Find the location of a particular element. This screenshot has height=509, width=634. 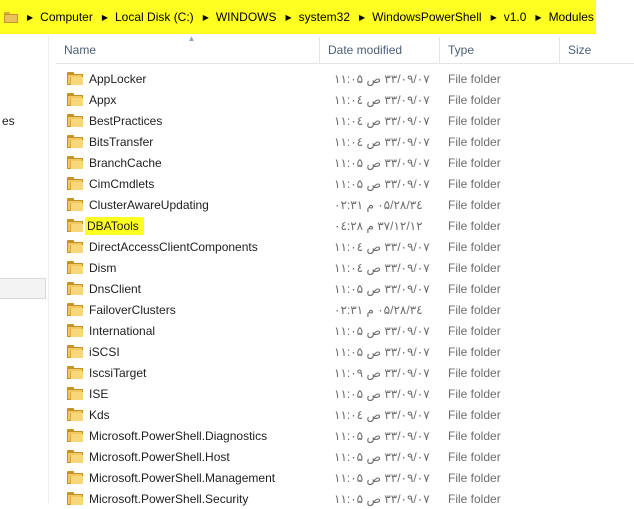

date-modified: ۳٤/۰۵/۲۸ م ۰۲:۳۱ is located at coordinates (378, 309).